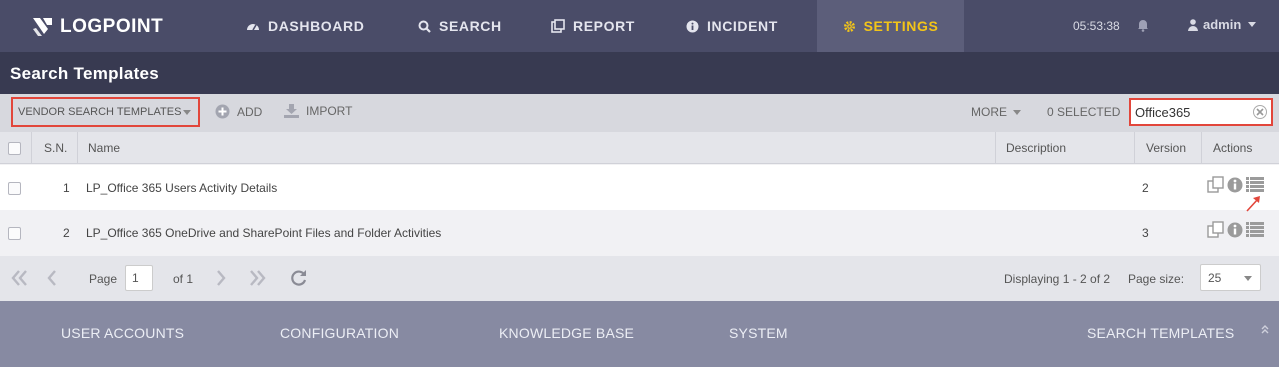 The image size is (1279, 367). I want to click on import-icon, so click(291, 111).